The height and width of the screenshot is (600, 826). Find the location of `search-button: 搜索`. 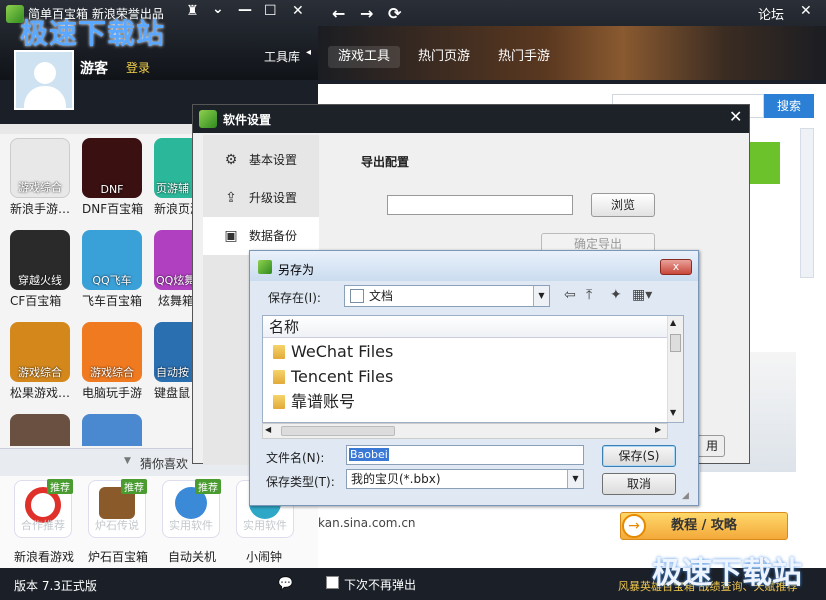

search-button: 搜索 is located at coordinates (789, 106).